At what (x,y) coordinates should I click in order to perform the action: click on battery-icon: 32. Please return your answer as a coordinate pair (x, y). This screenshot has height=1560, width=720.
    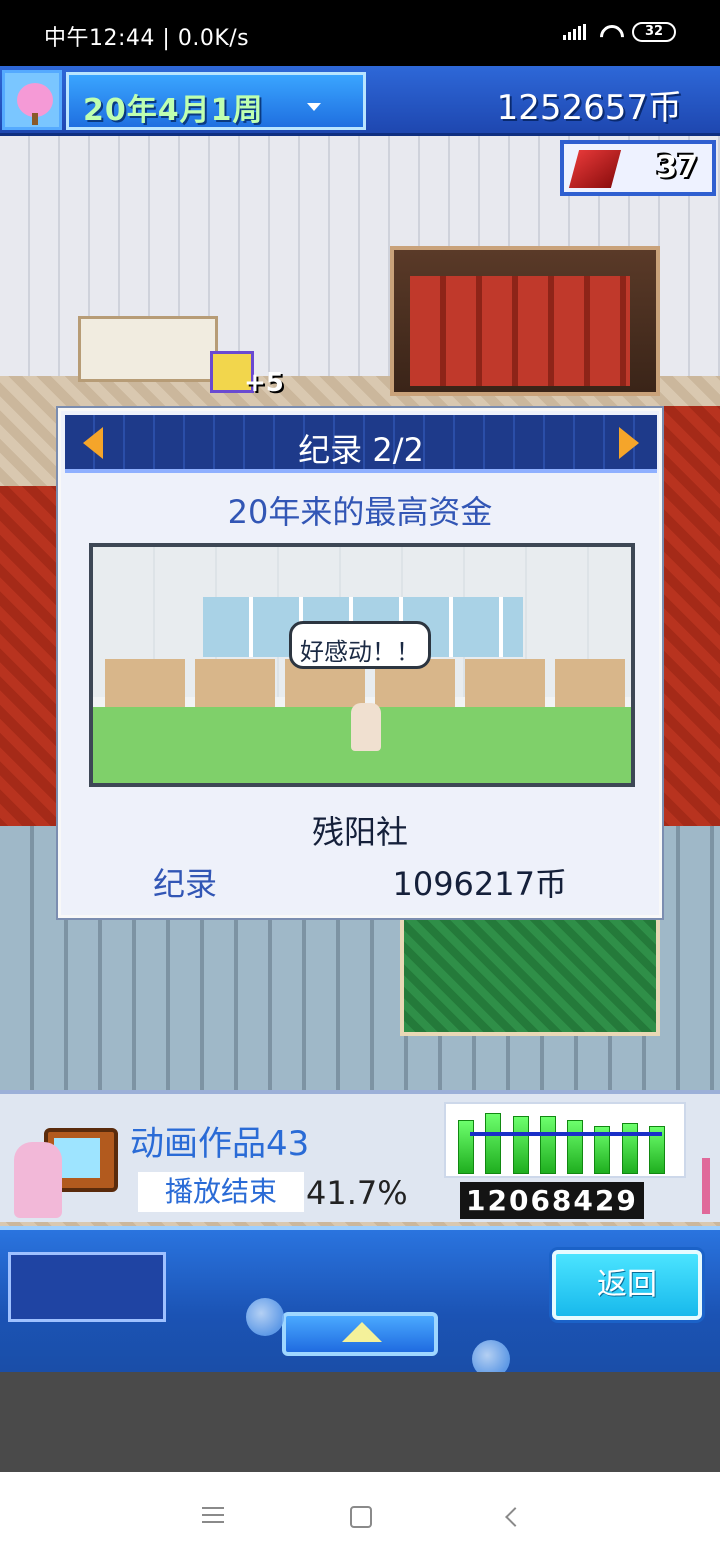
    Looking at the image, I should click on (654, 32).